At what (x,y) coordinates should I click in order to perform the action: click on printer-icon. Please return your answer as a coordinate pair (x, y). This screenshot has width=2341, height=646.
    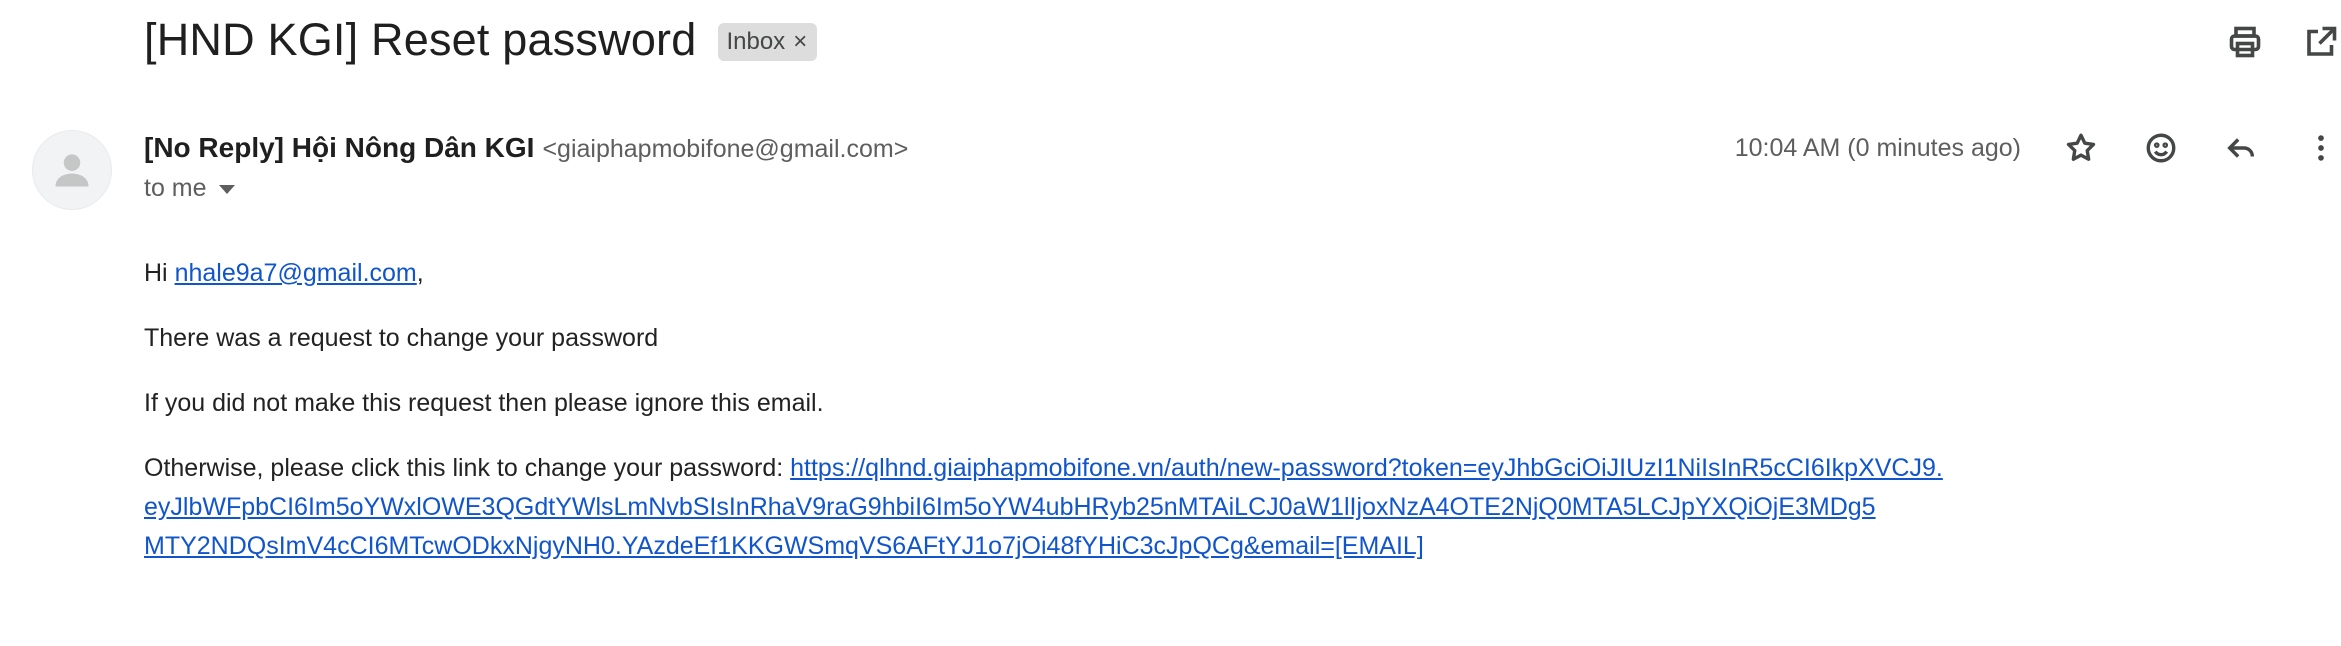
    Looking at the image, I should click on (2245, 42).